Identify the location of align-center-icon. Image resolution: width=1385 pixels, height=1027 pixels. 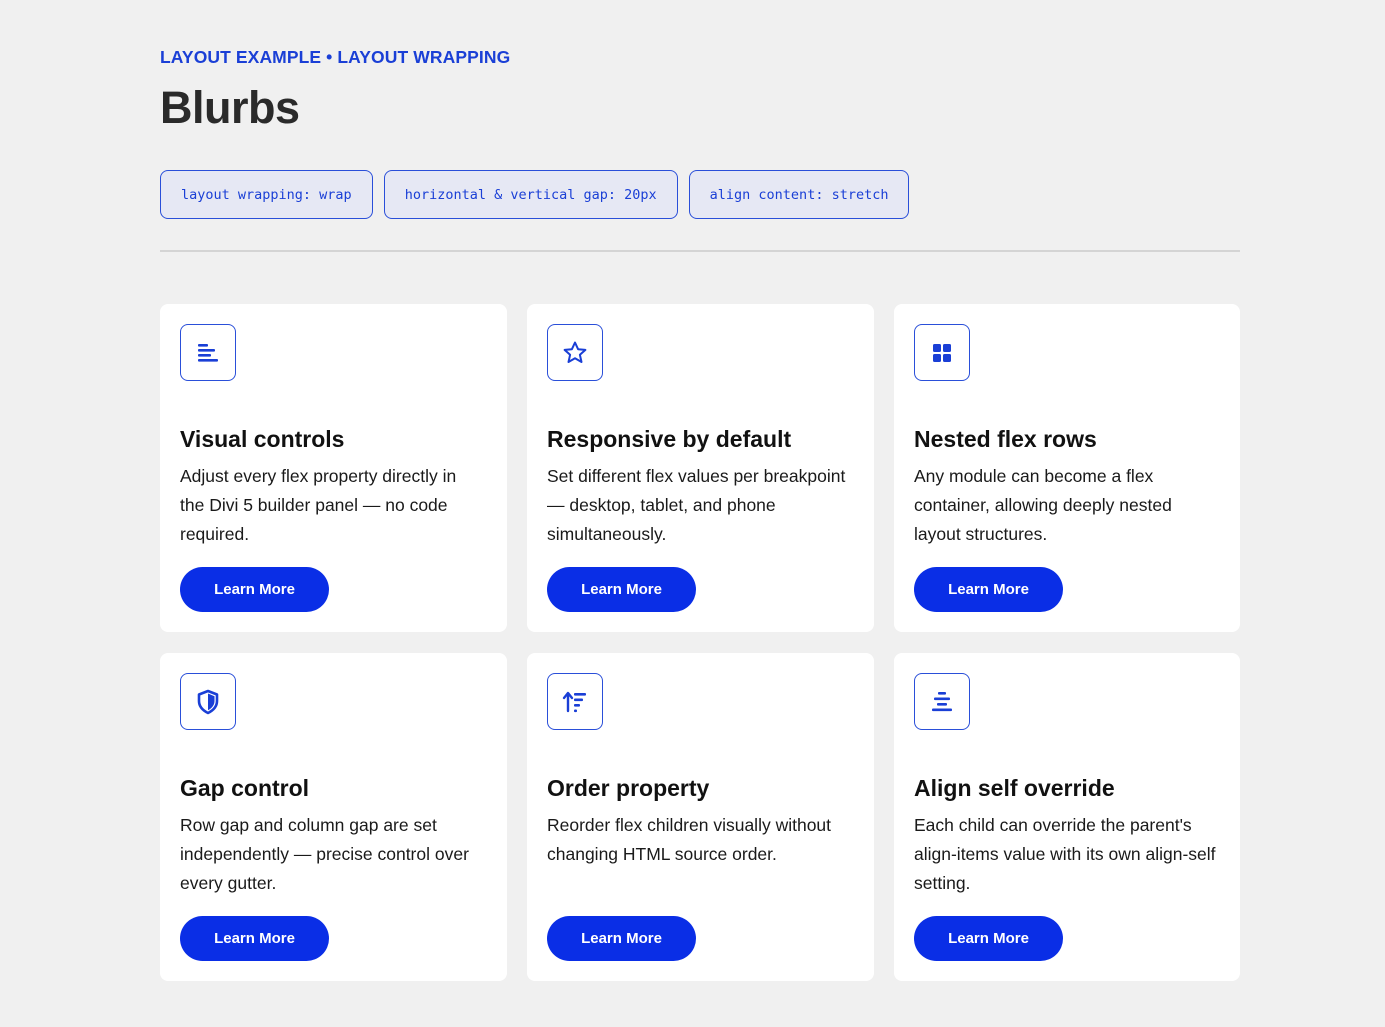
(942, 701).